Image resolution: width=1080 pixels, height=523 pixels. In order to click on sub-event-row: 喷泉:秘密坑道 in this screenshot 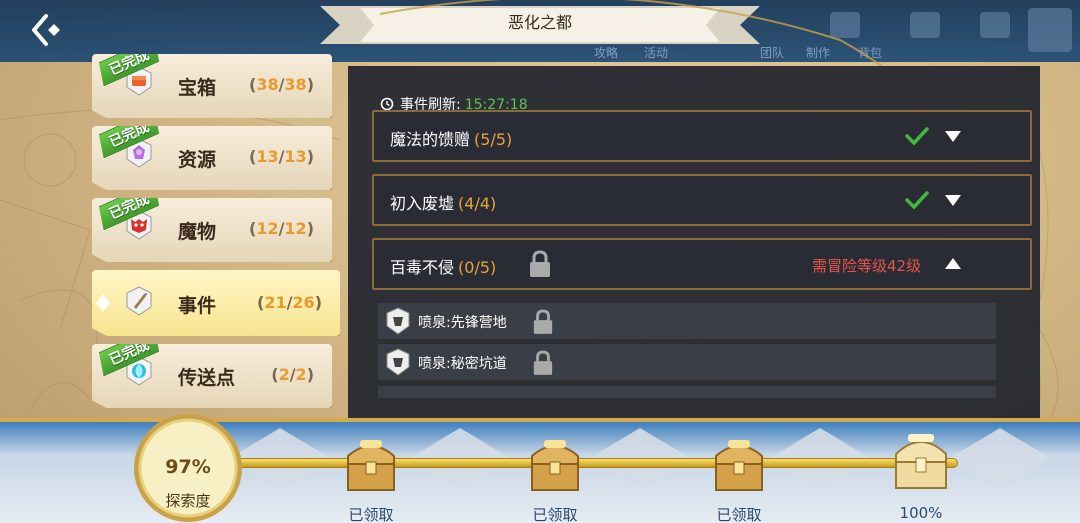, I will do `click(687, 362)`.